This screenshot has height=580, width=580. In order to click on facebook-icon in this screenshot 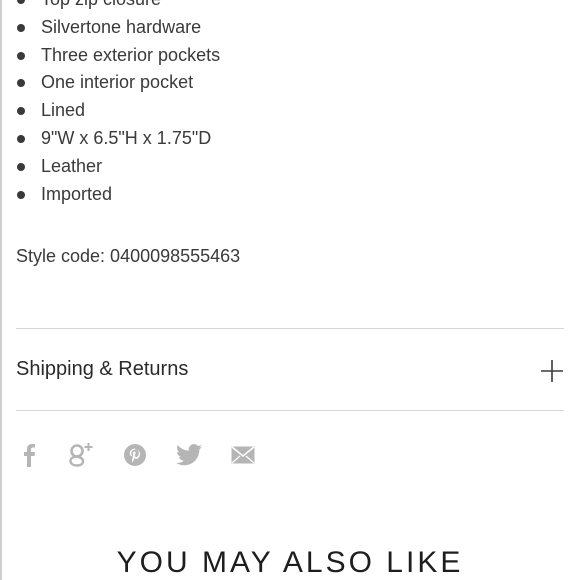, I will do `click(29, 455)`.